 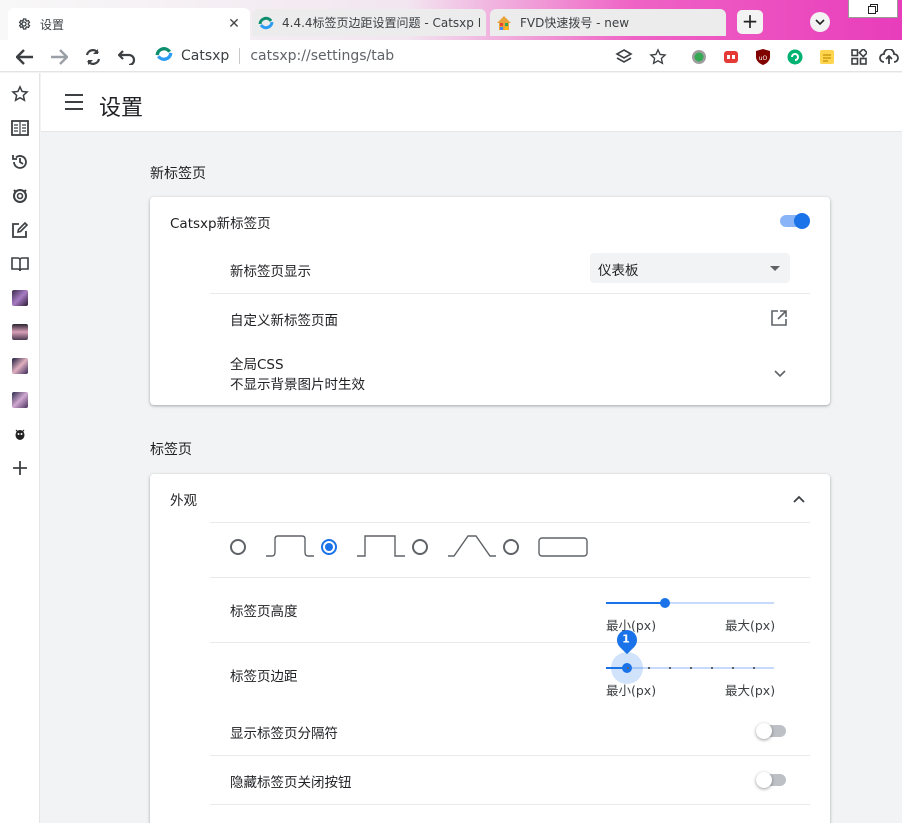 What do you see at coordinates (322, 56) in the screenshot?
I see `url-text: catsxp://settings/tab` at bounding box center [322, 56].